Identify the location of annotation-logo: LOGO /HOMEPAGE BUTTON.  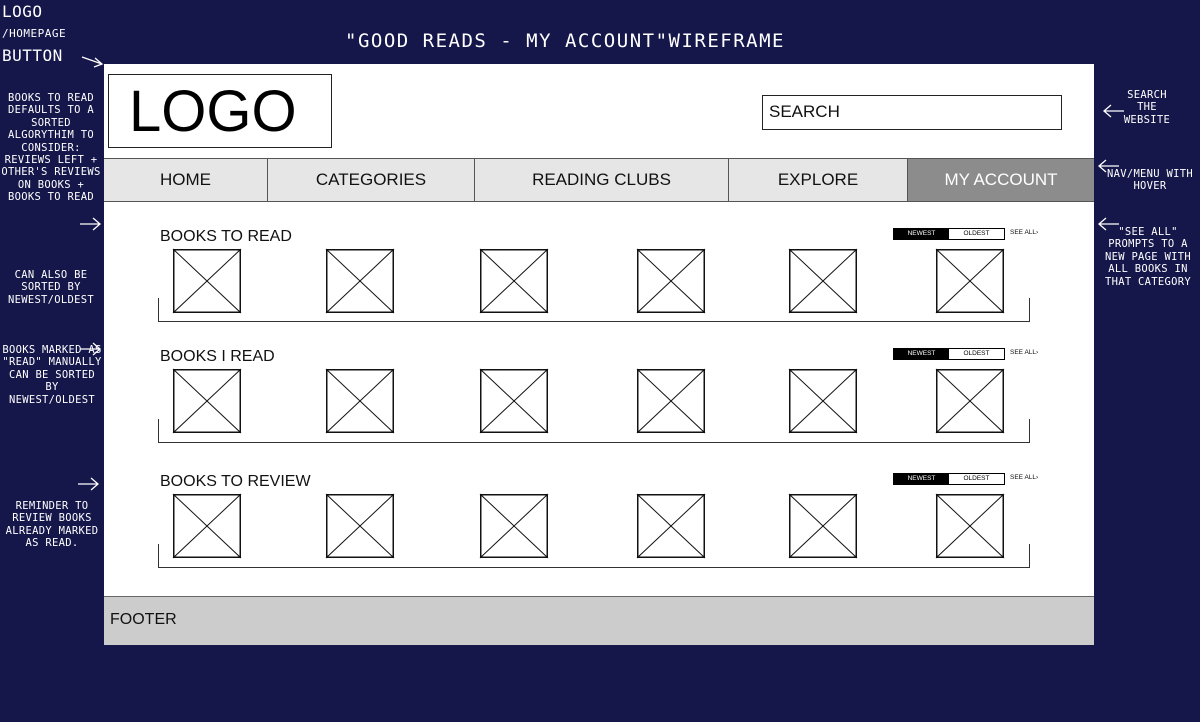
(34, 34).